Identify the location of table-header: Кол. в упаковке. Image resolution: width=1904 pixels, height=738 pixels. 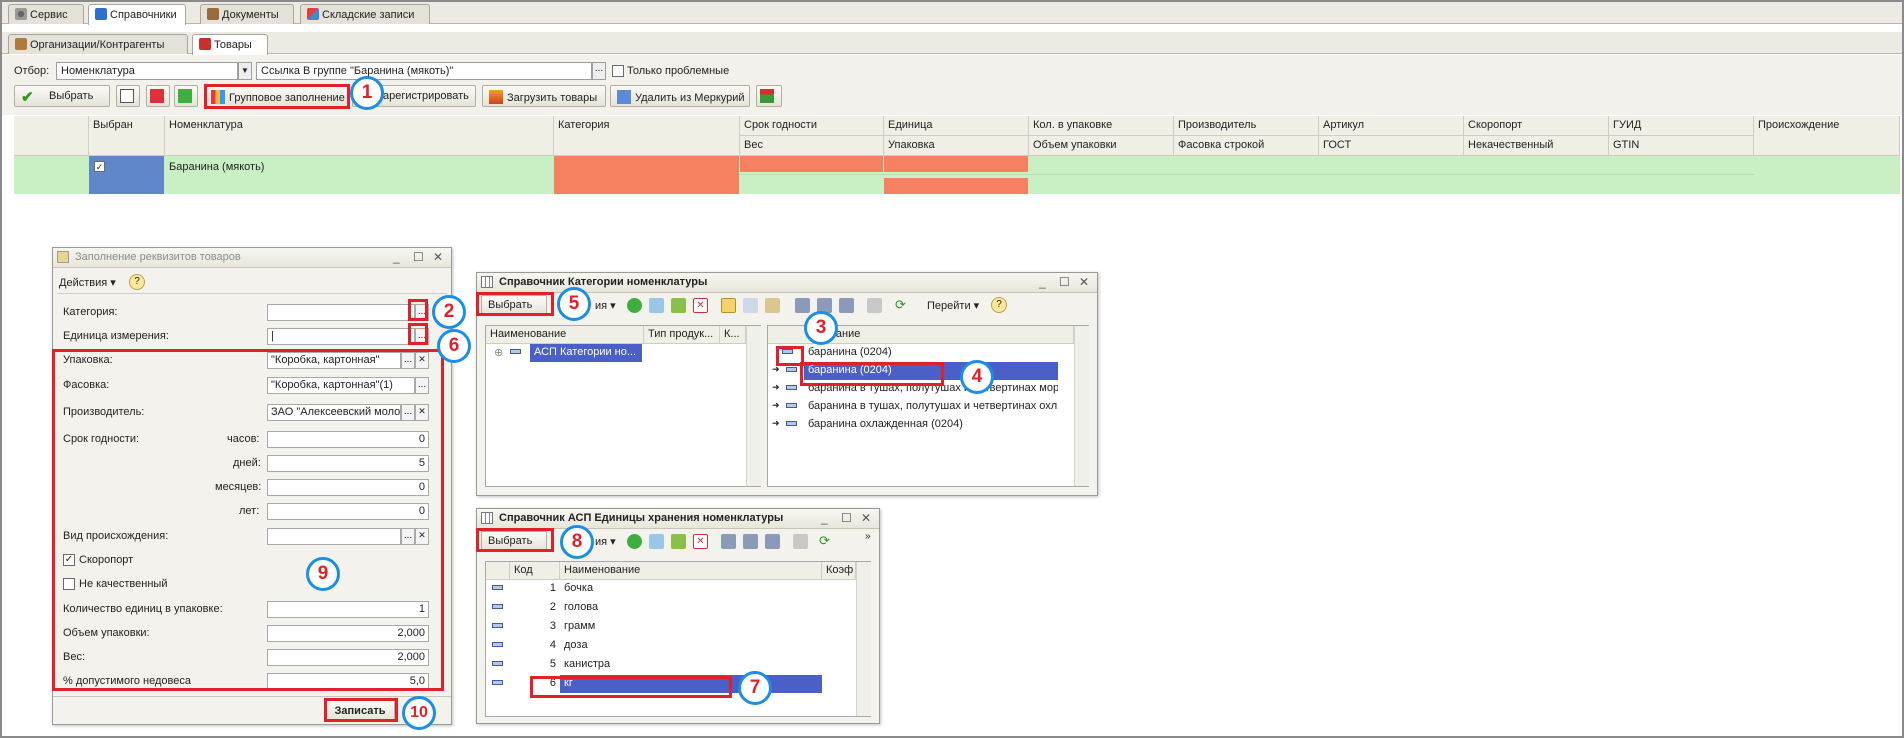
(1101, 126).